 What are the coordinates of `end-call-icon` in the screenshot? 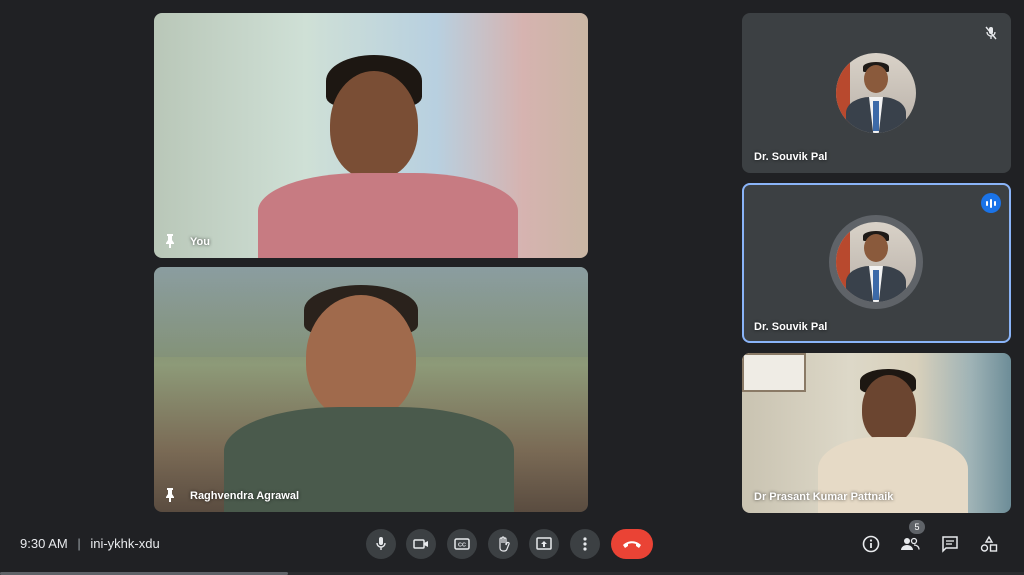 It's located at (632, 544).